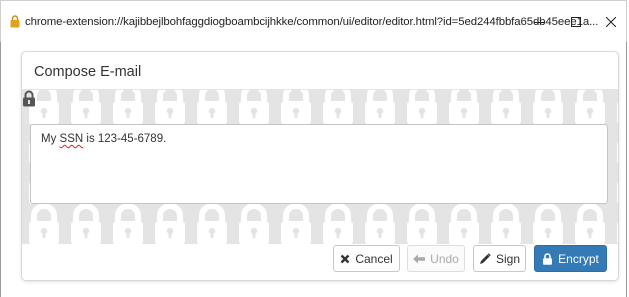  Describe the element at coordinates (508, 258) in the screenshot. I see `sign-label: Sign` at that location.